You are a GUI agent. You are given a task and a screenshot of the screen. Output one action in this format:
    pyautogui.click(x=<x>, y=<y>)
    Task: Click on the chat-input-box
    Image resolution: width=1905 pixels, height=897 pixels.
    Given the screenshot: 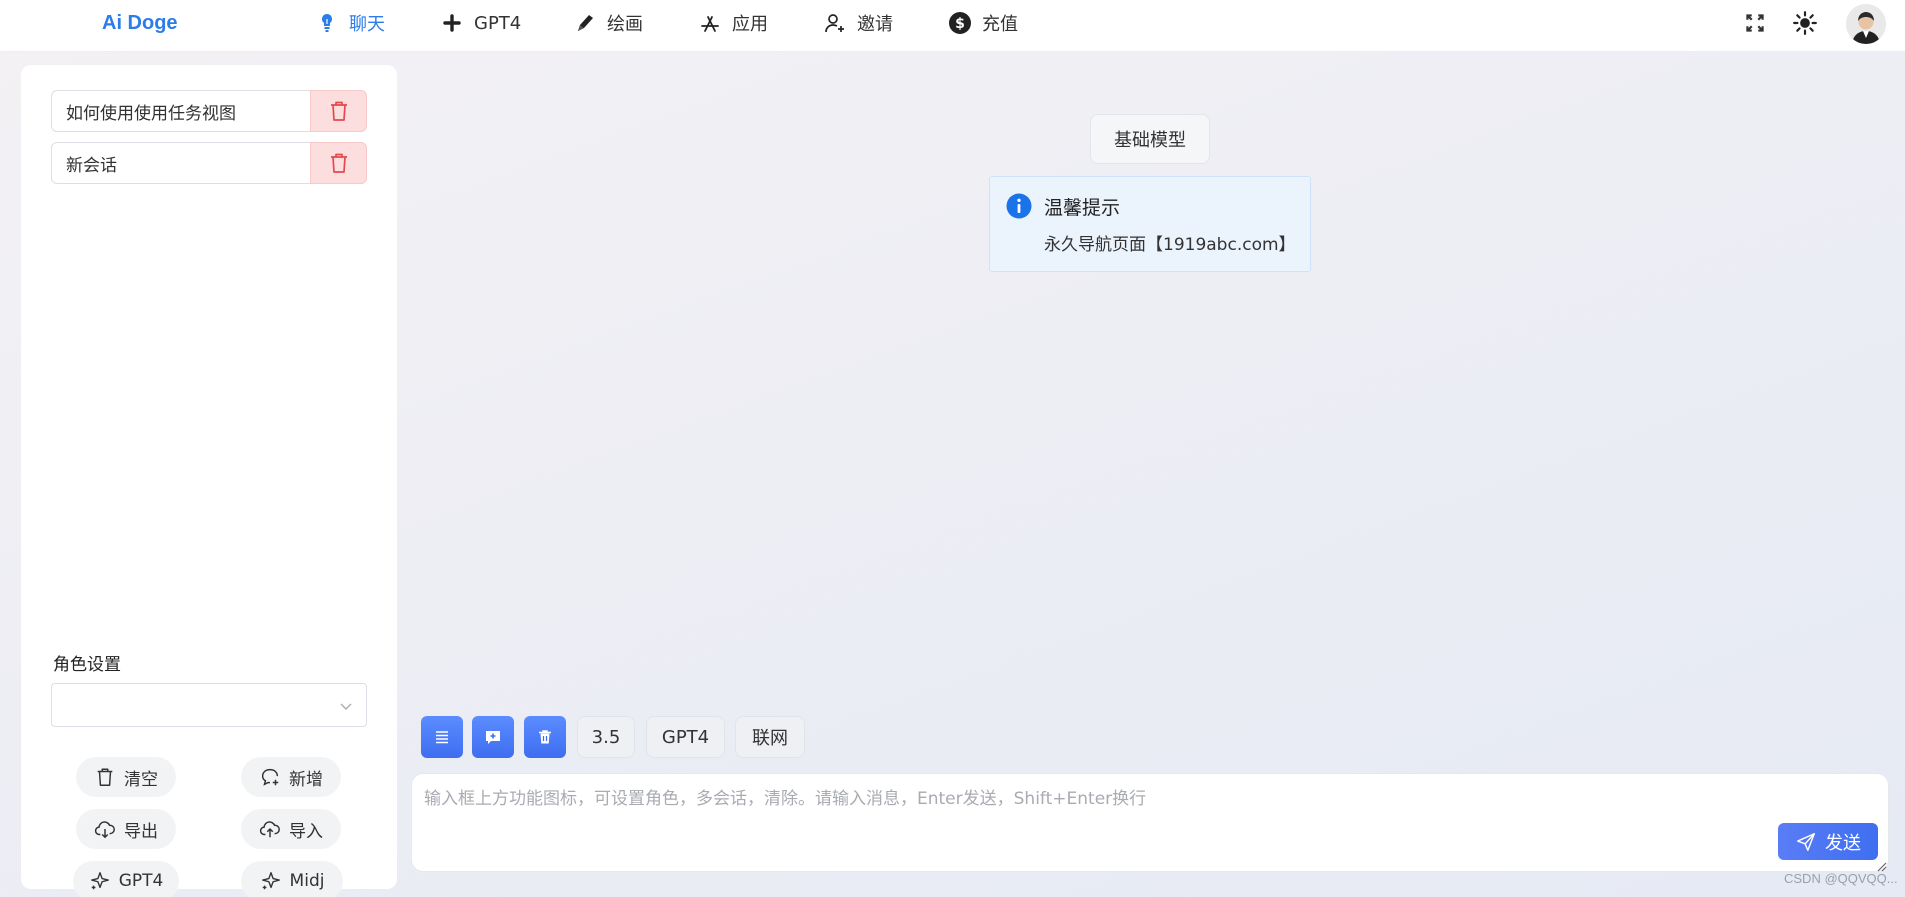 What is the action you would take?
    pyautogui.click(x=1150, y=822)
    